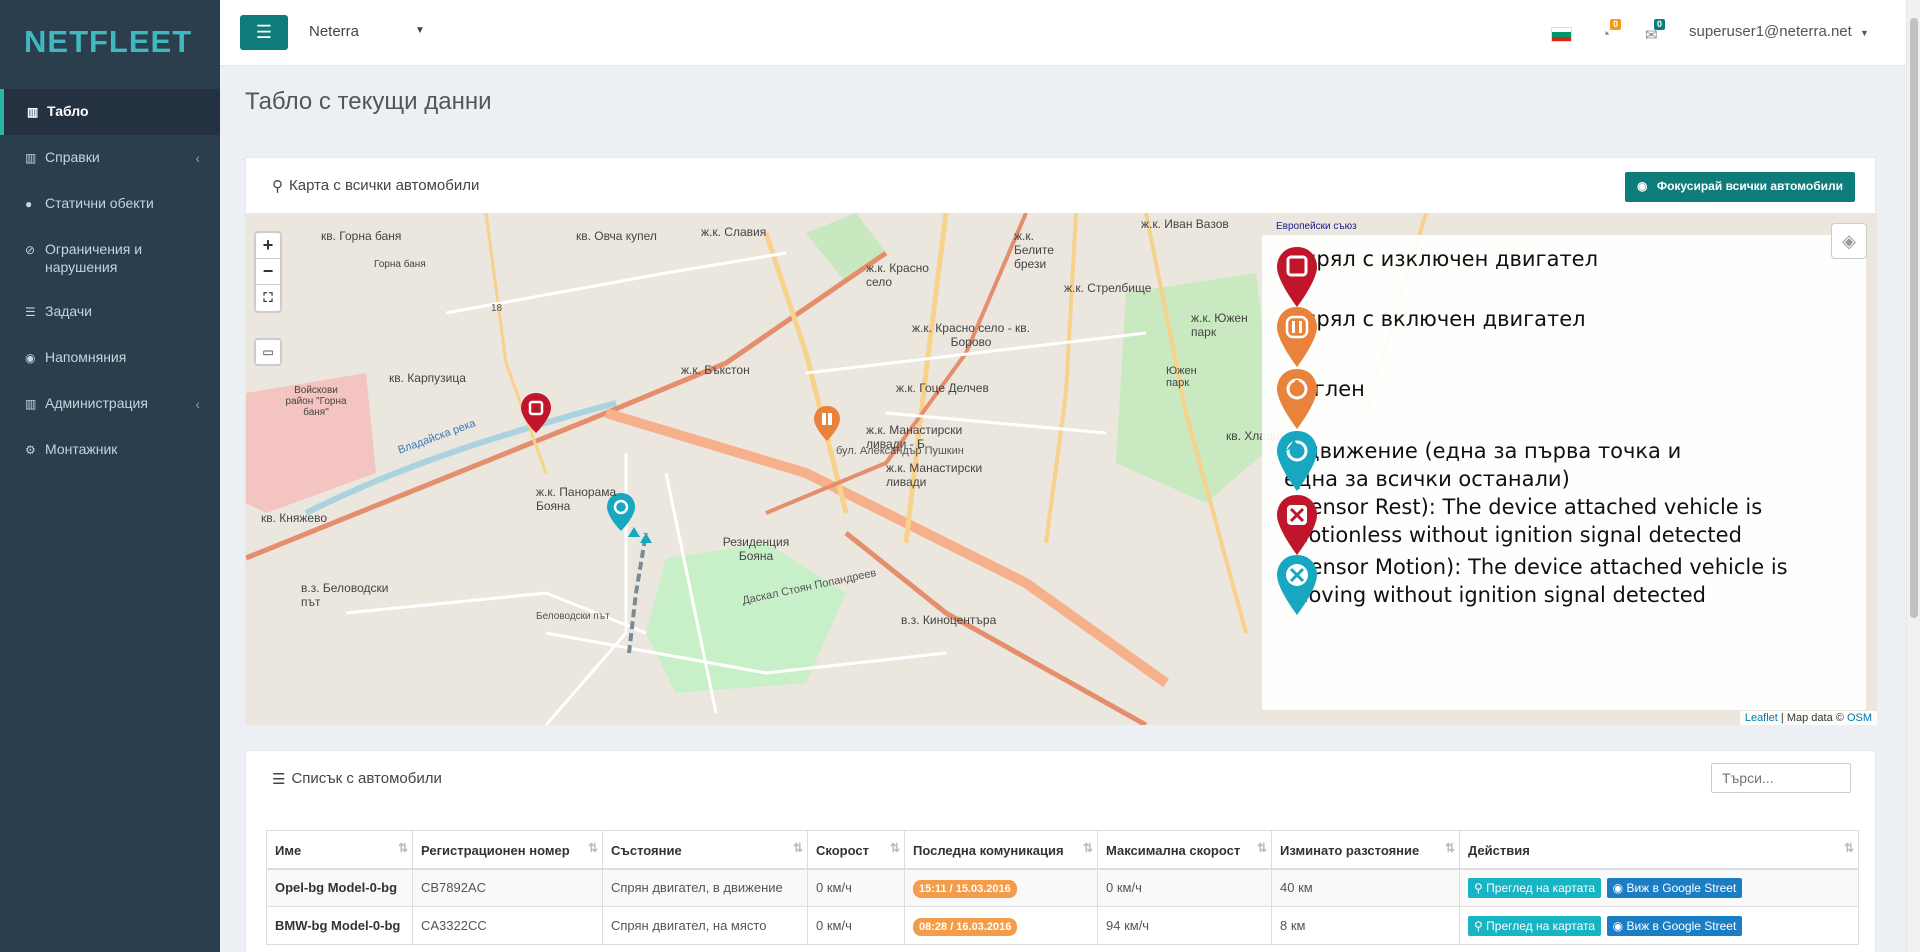 Image resolution: width=1920 pixels, height=952 pixels. What do you see at coordinates (1297, 525) in the screenshot?
I see `sensor-rest-pin-icon` at bounding box center [1297, 525].